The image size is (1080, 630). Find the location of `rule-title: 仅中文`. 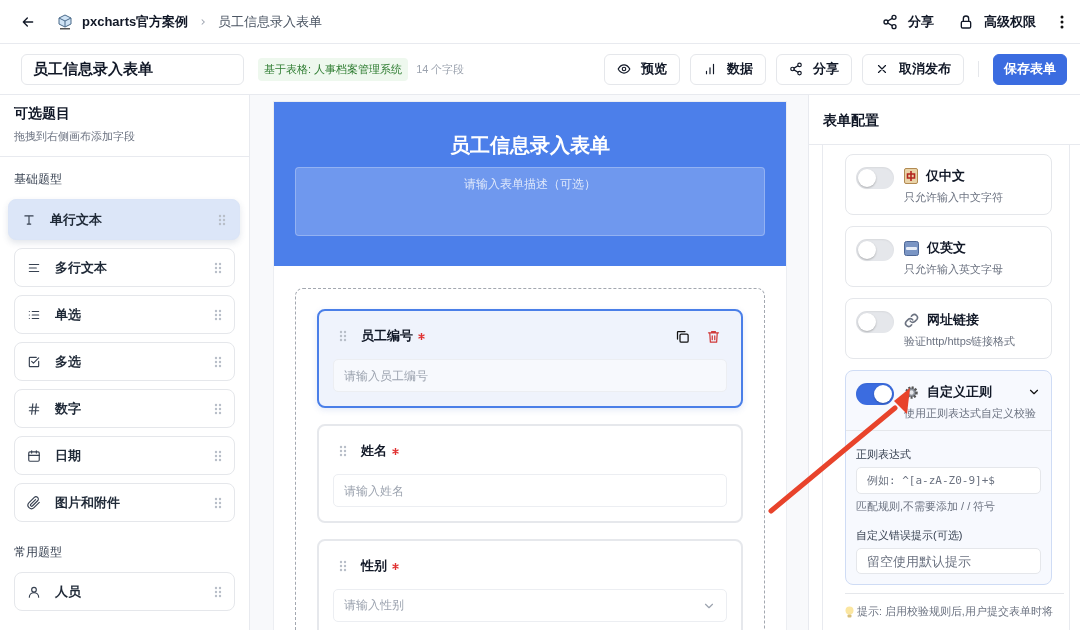

rule-title: 仅中文 is located at coordinates (945, 176).